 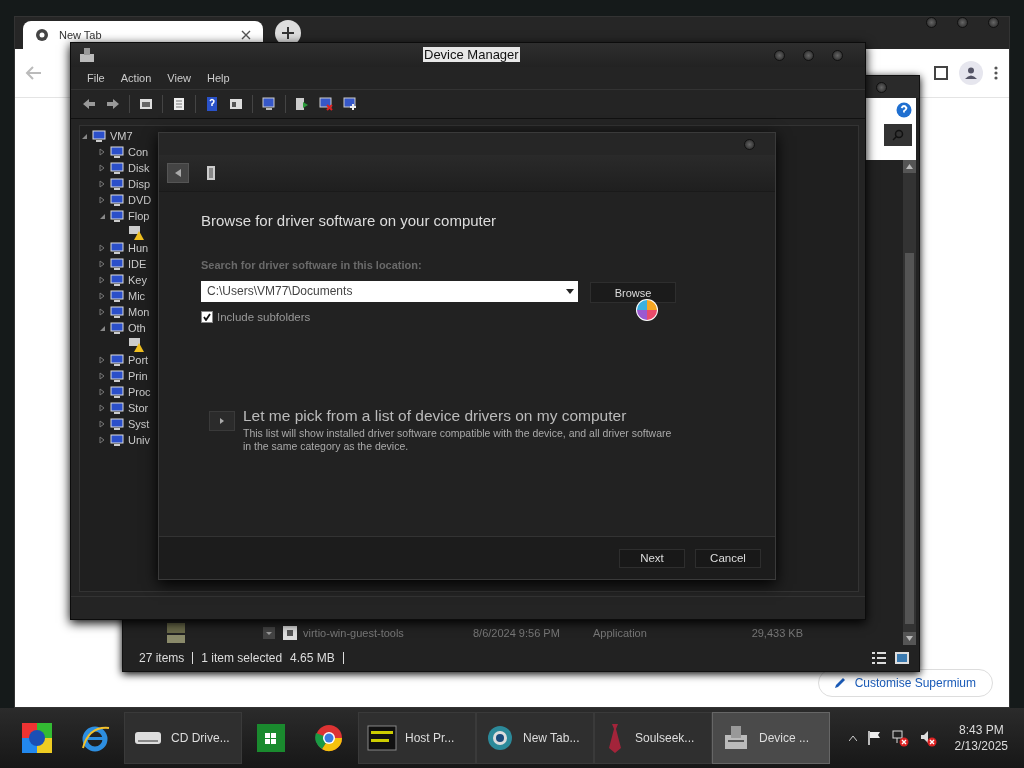 What do you see at coordinates (981, 738) in the screenshot?
I see `clock: 8:43 PM 2/13/2025` at bounding box center [981, 738].